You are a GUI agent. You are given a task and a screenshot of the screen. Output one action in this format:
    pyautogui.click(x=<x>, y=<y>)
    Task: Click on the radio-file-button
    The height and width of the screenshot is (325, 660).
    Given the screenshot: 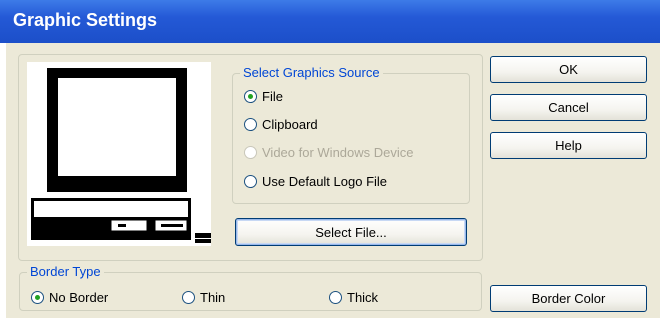 What is the action you would take?
    pyautogui.click(x=250, y=96)
    